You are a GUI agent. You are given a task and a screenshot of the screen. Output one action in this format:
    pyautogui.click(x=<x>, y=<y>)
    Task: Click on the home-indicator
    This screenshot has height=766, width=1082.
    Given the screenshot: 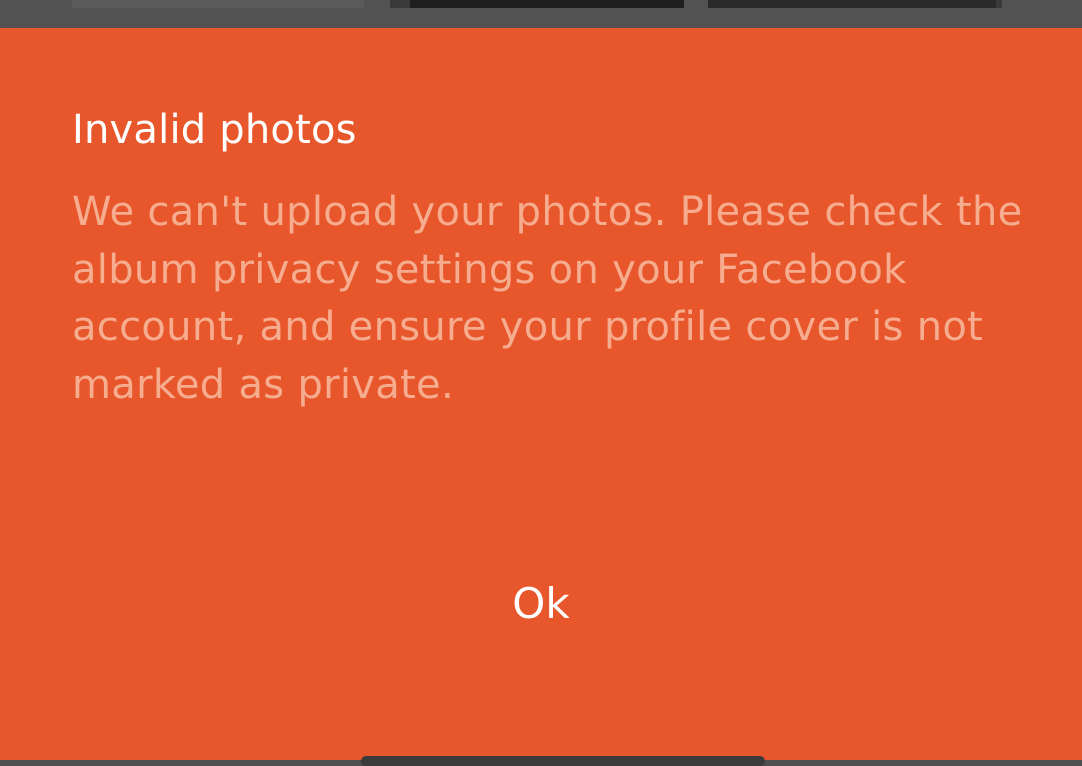 What is the action you would take?
    pyautogui.click(x=563, y=761)
    